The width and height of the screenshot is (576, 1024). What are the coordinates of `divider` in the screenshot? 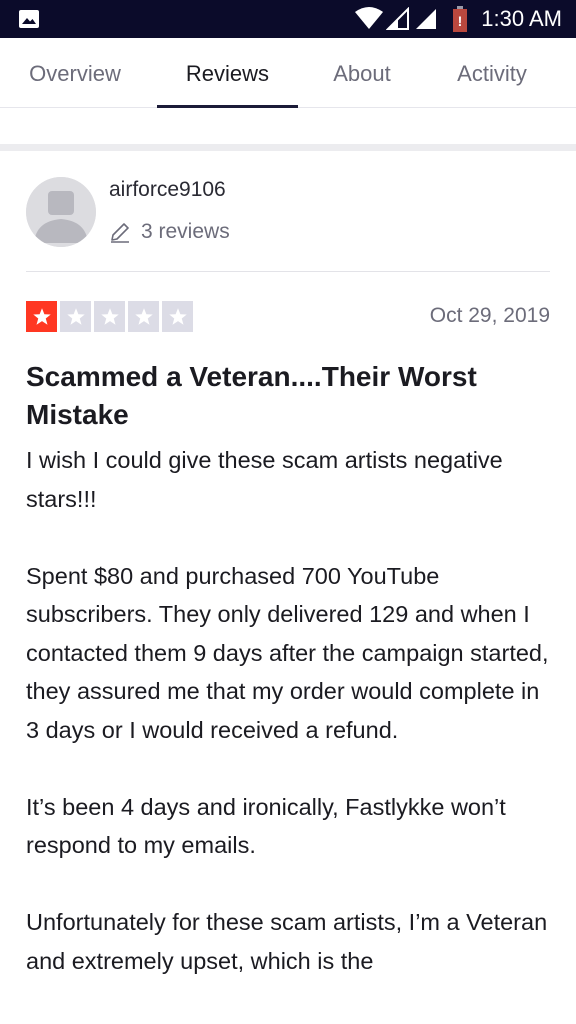 It's located at (288, 271).